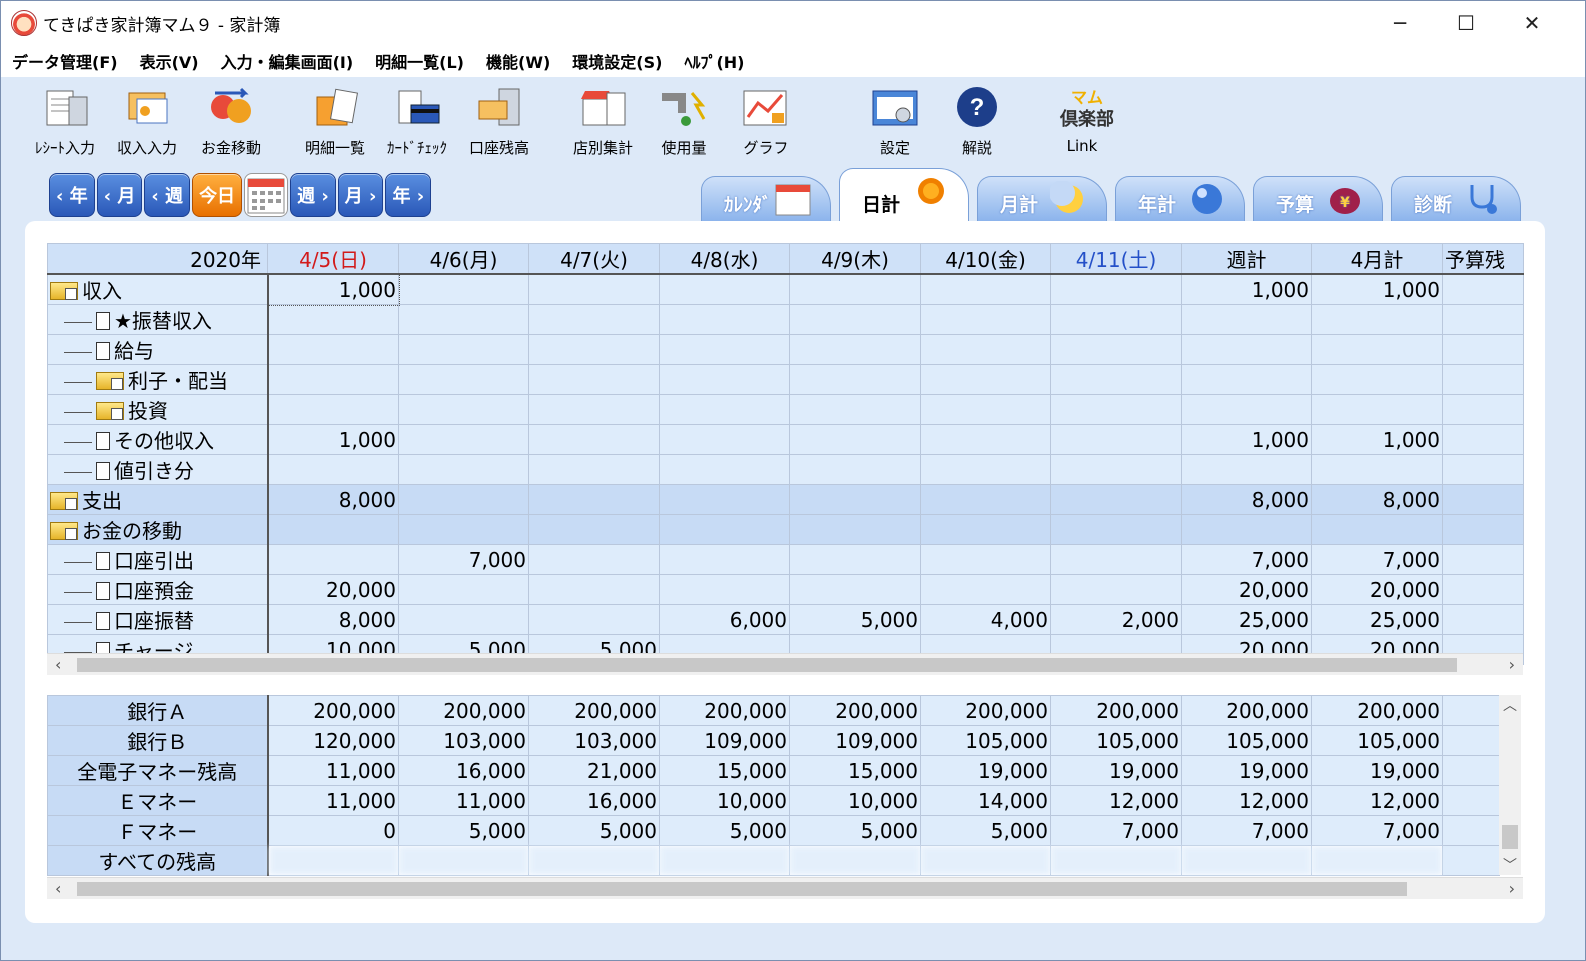  I want to click on account-name: 銀行Ｂ, so click(158, 740).